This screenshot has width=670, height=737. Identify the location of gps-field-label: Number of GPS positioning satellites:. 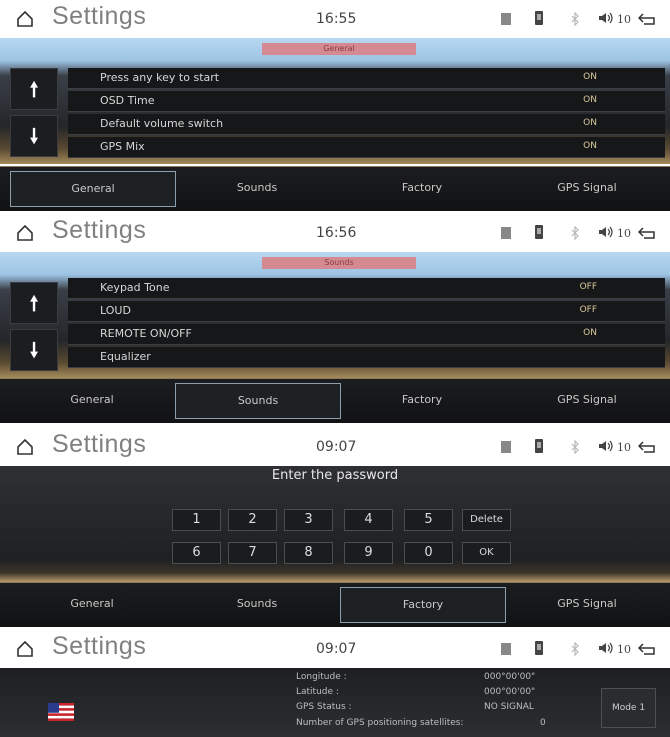
(380, 723).